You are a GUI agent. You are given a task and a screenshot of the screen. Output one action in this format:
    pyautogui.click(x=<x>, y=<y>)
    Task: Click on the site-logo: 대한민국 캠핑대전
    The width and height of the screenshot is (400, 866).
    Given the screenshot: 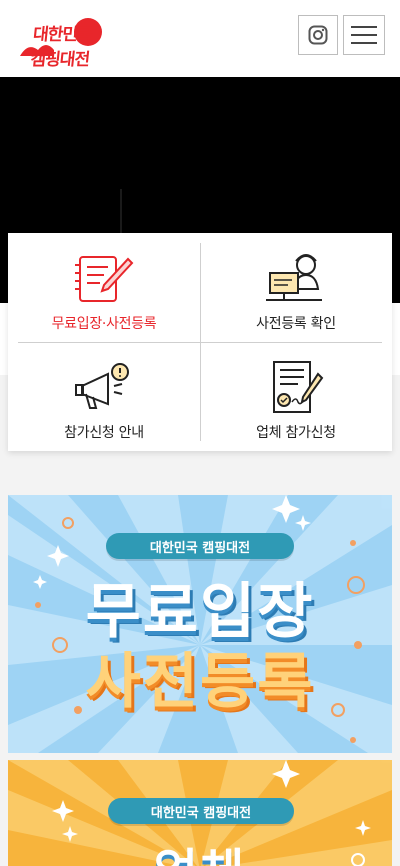 What is the action you would take?
    pyautogui.click(x=61, y=41)
    